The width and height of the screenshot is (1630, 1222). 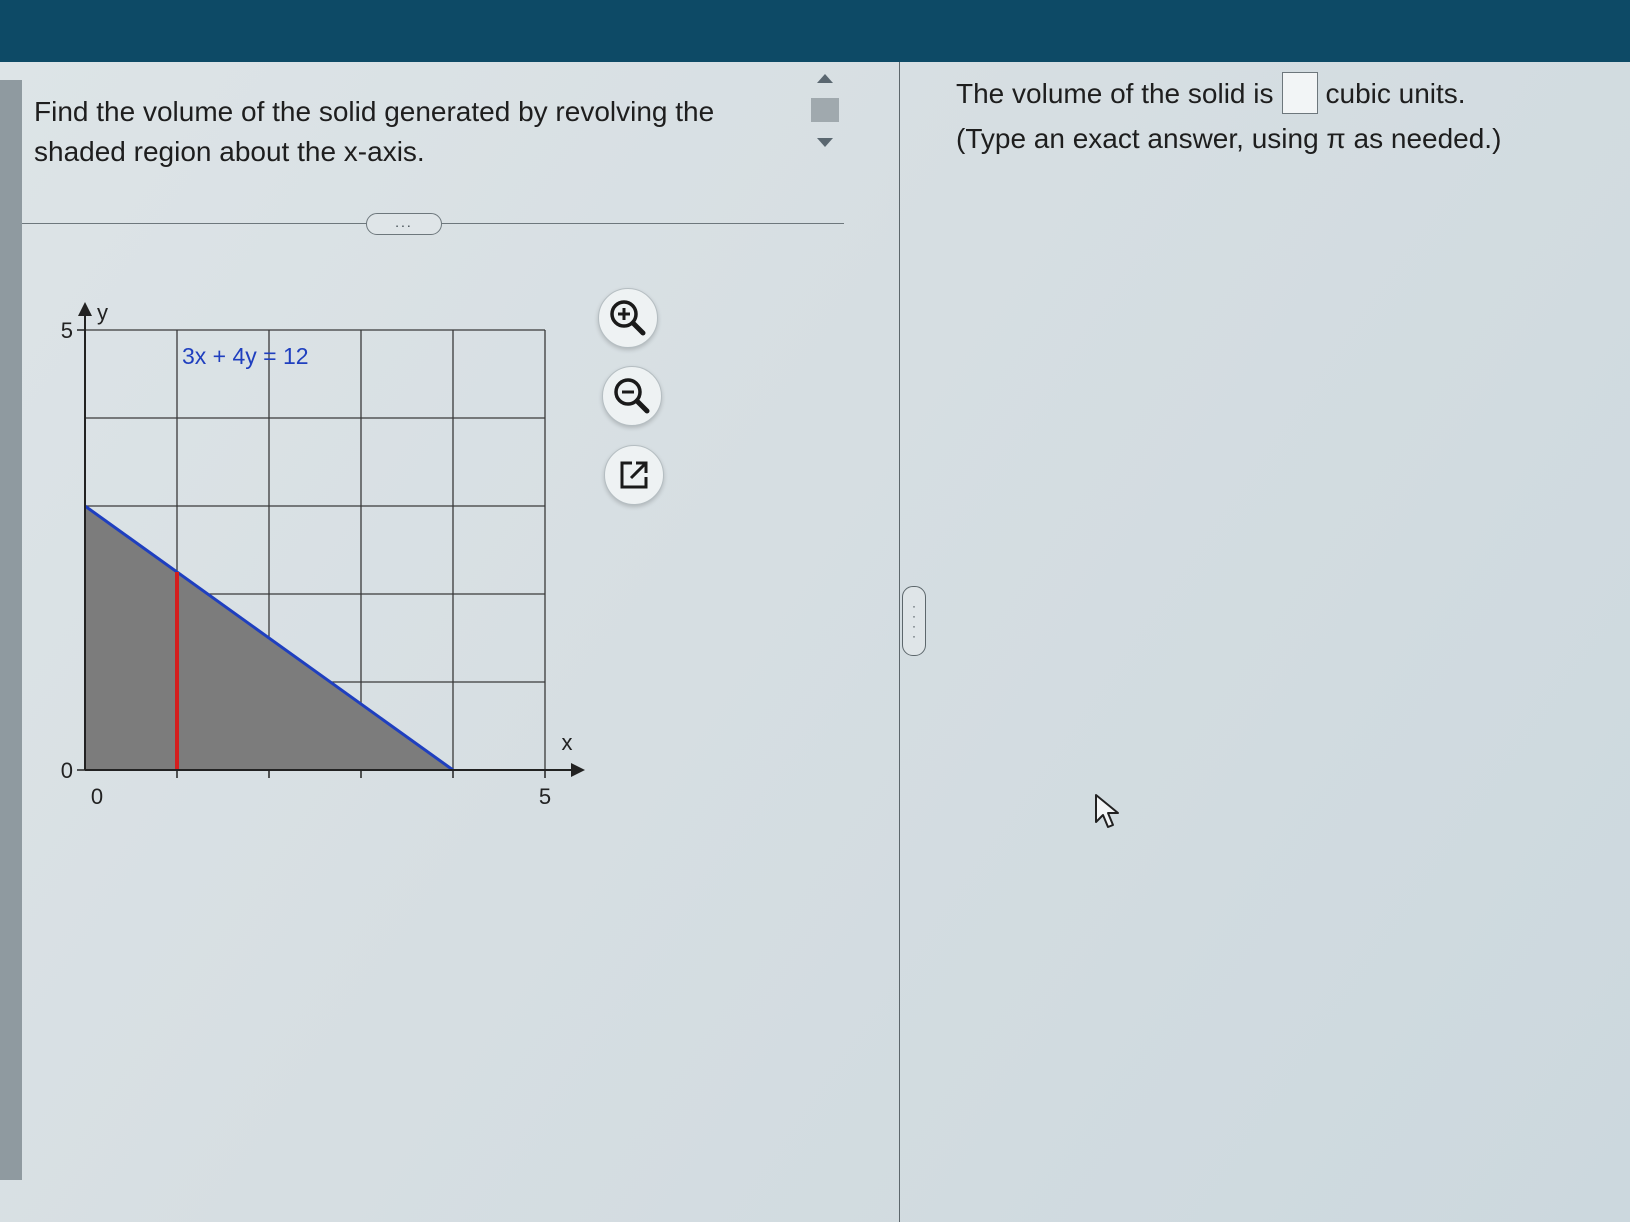 I want to click on question-scrollbar, so click(x=825, y=116).